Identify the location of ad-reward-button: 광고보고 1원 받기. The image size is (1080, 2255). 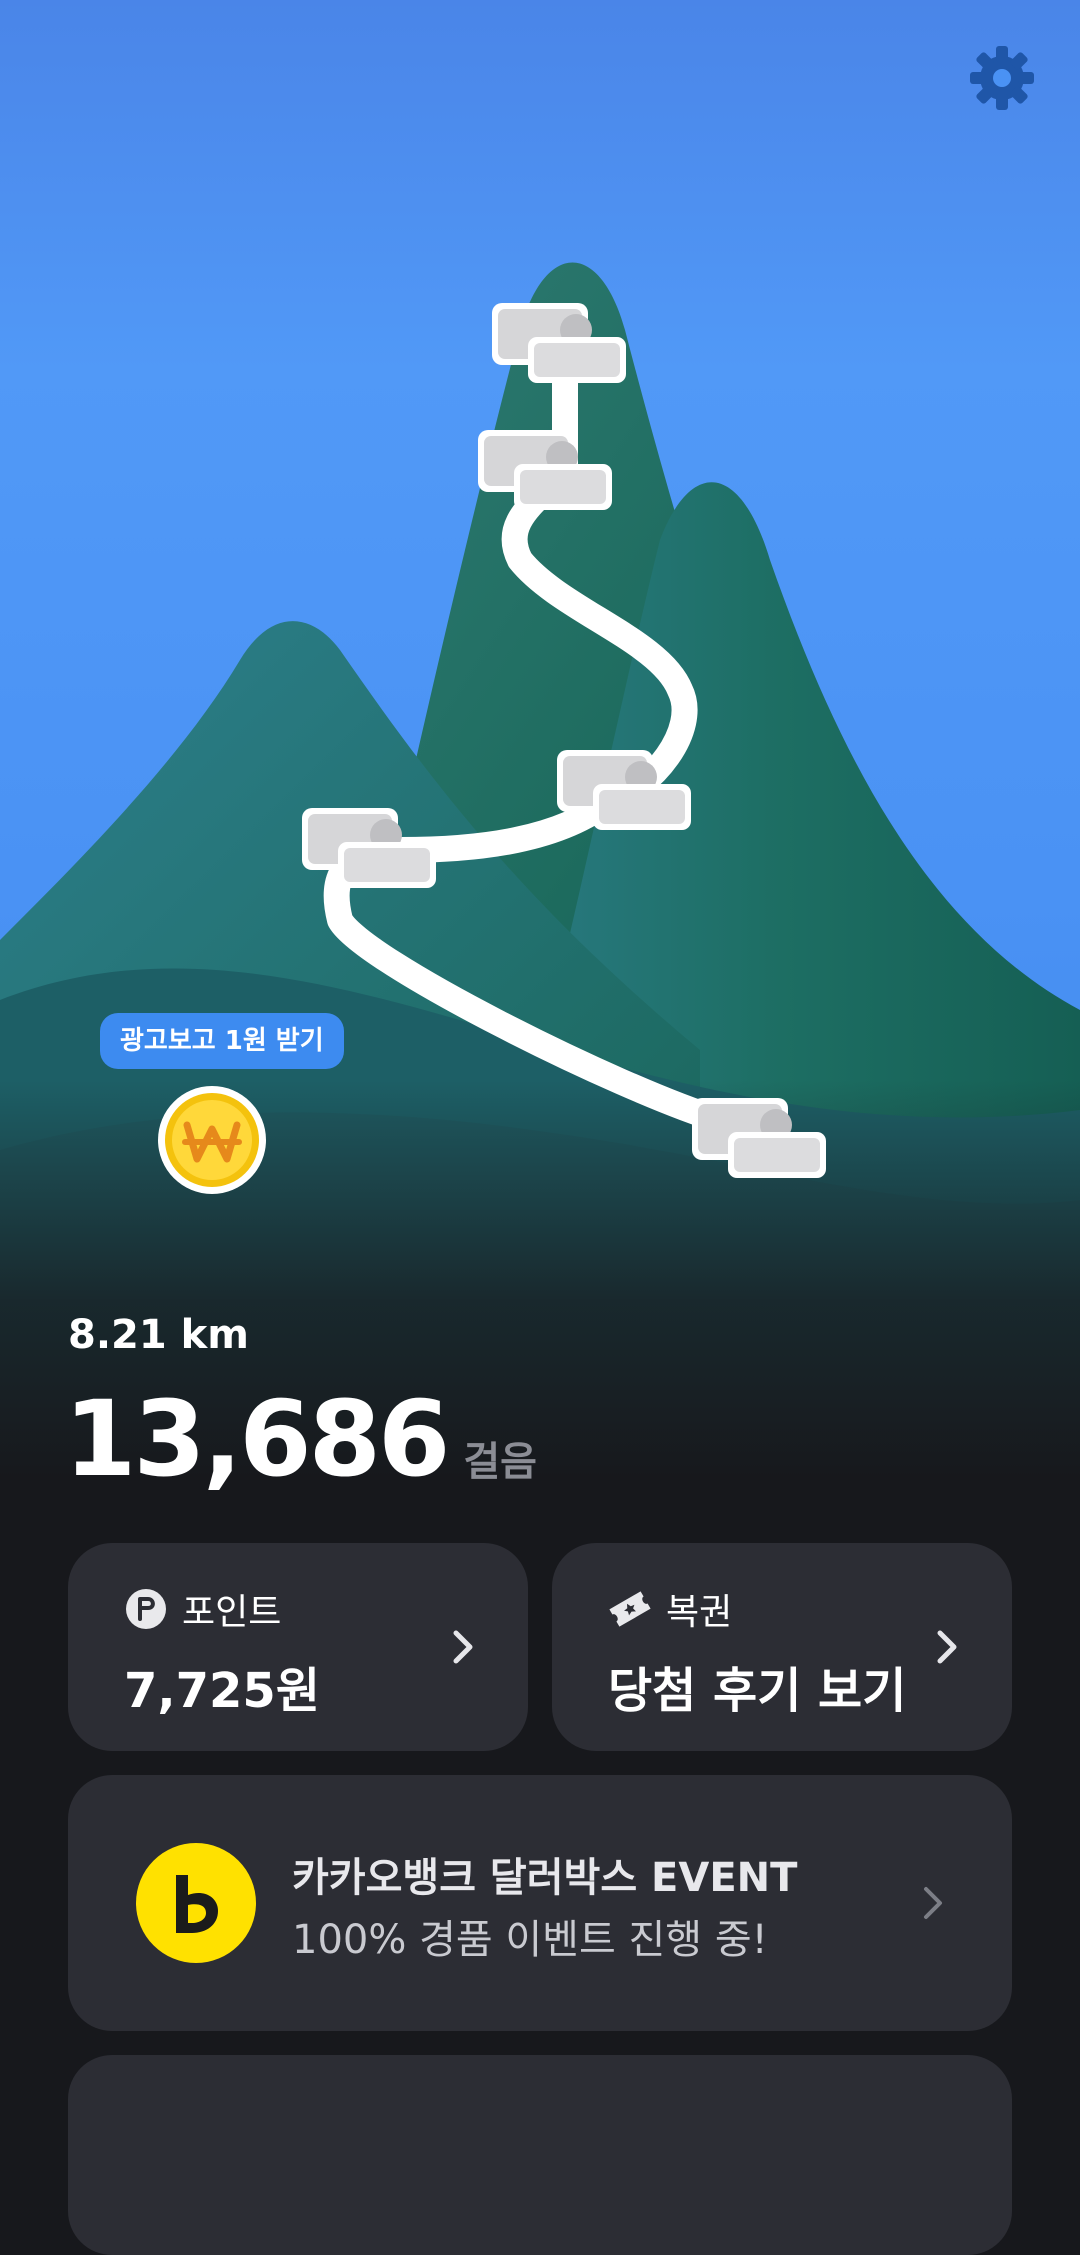
(222, 1041).